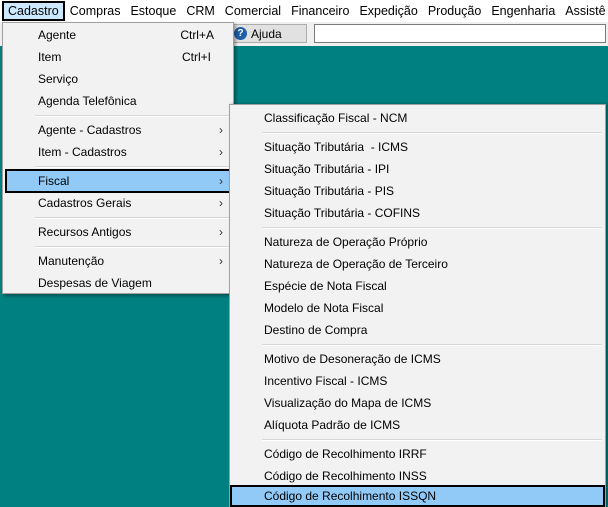 The height and width of the screenshot is (507, 608). Describe the element at coordinates (417, 118) in the screenshot. I see `submenu-item-ncm: Classificação Fiscal - NCM` at that location.